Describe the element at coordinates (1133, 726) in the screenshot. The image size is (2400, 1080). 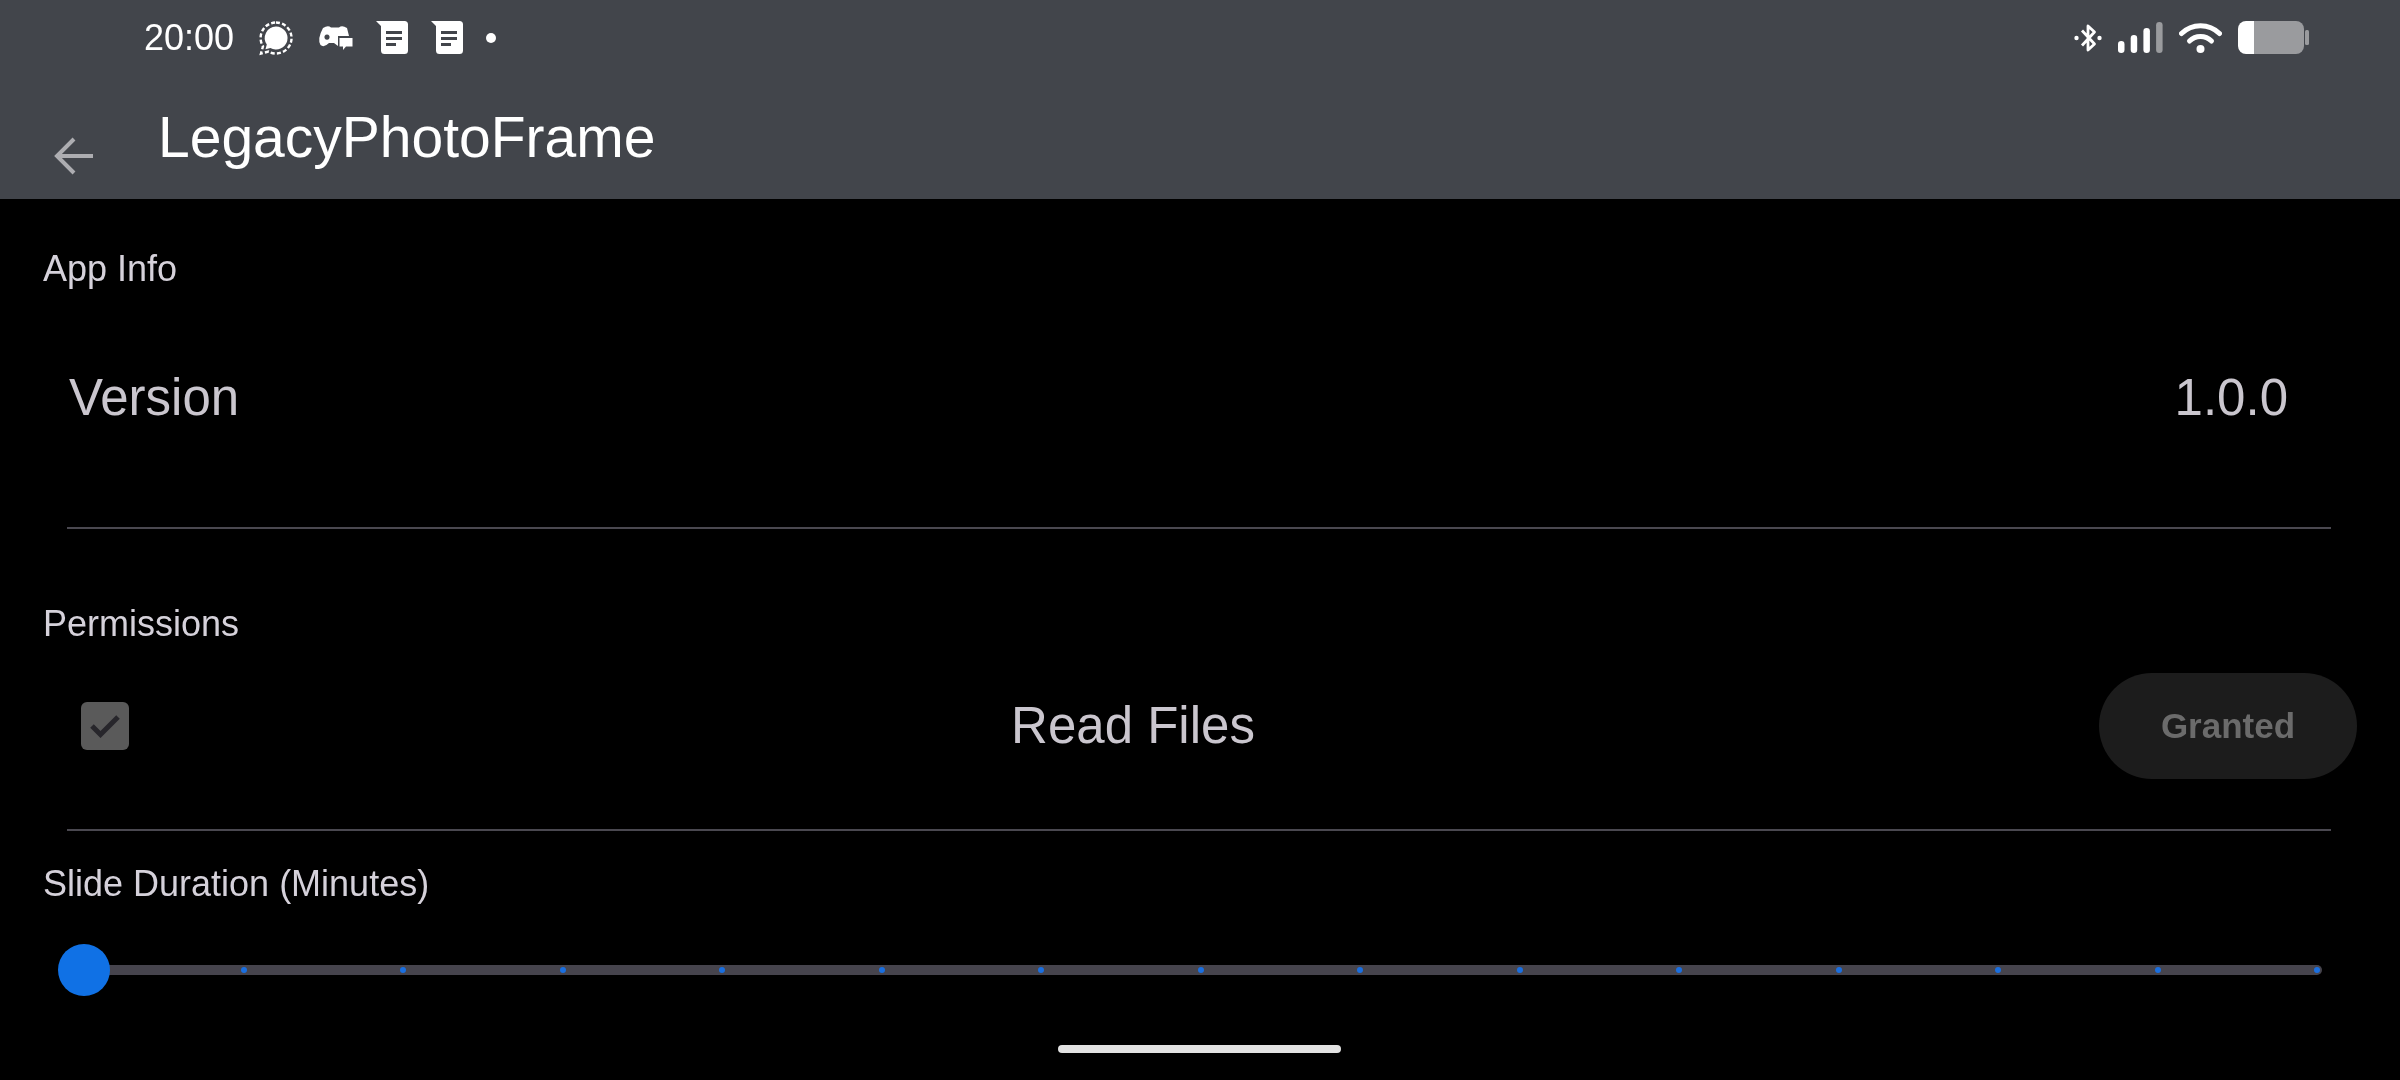
I see `permission-label: Read Files` at that location.